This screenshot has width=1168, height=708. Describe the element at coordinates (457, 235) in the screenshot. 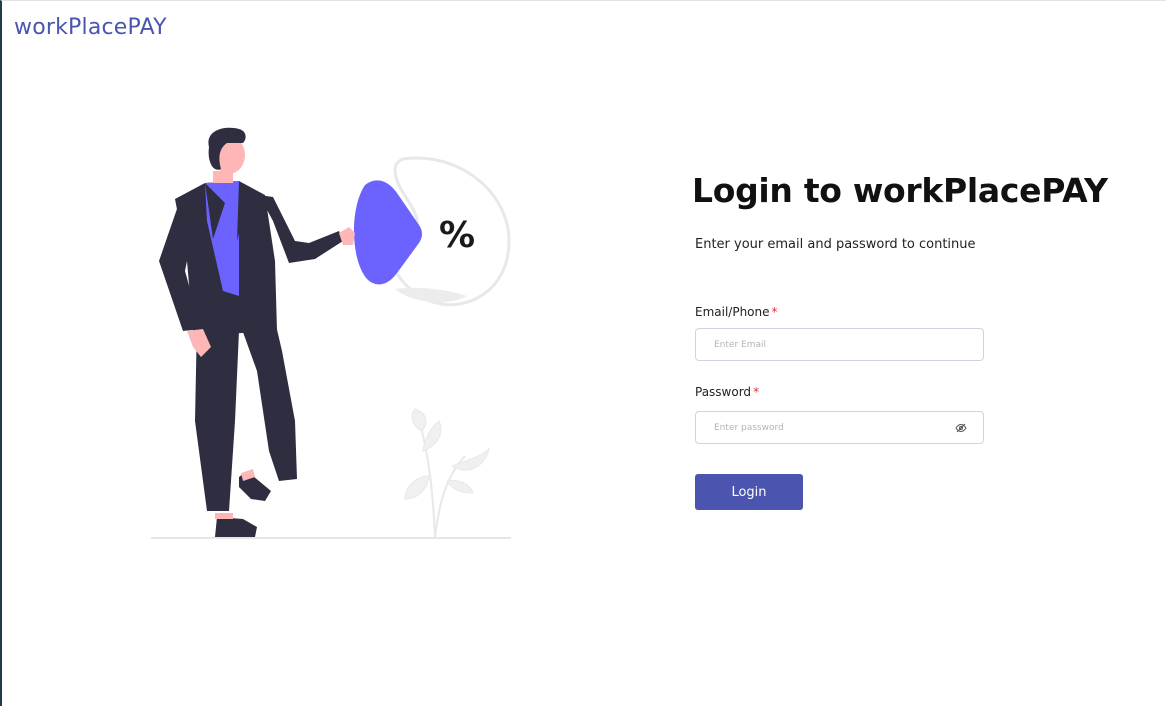

I see `percent-symbol: %` at that location.